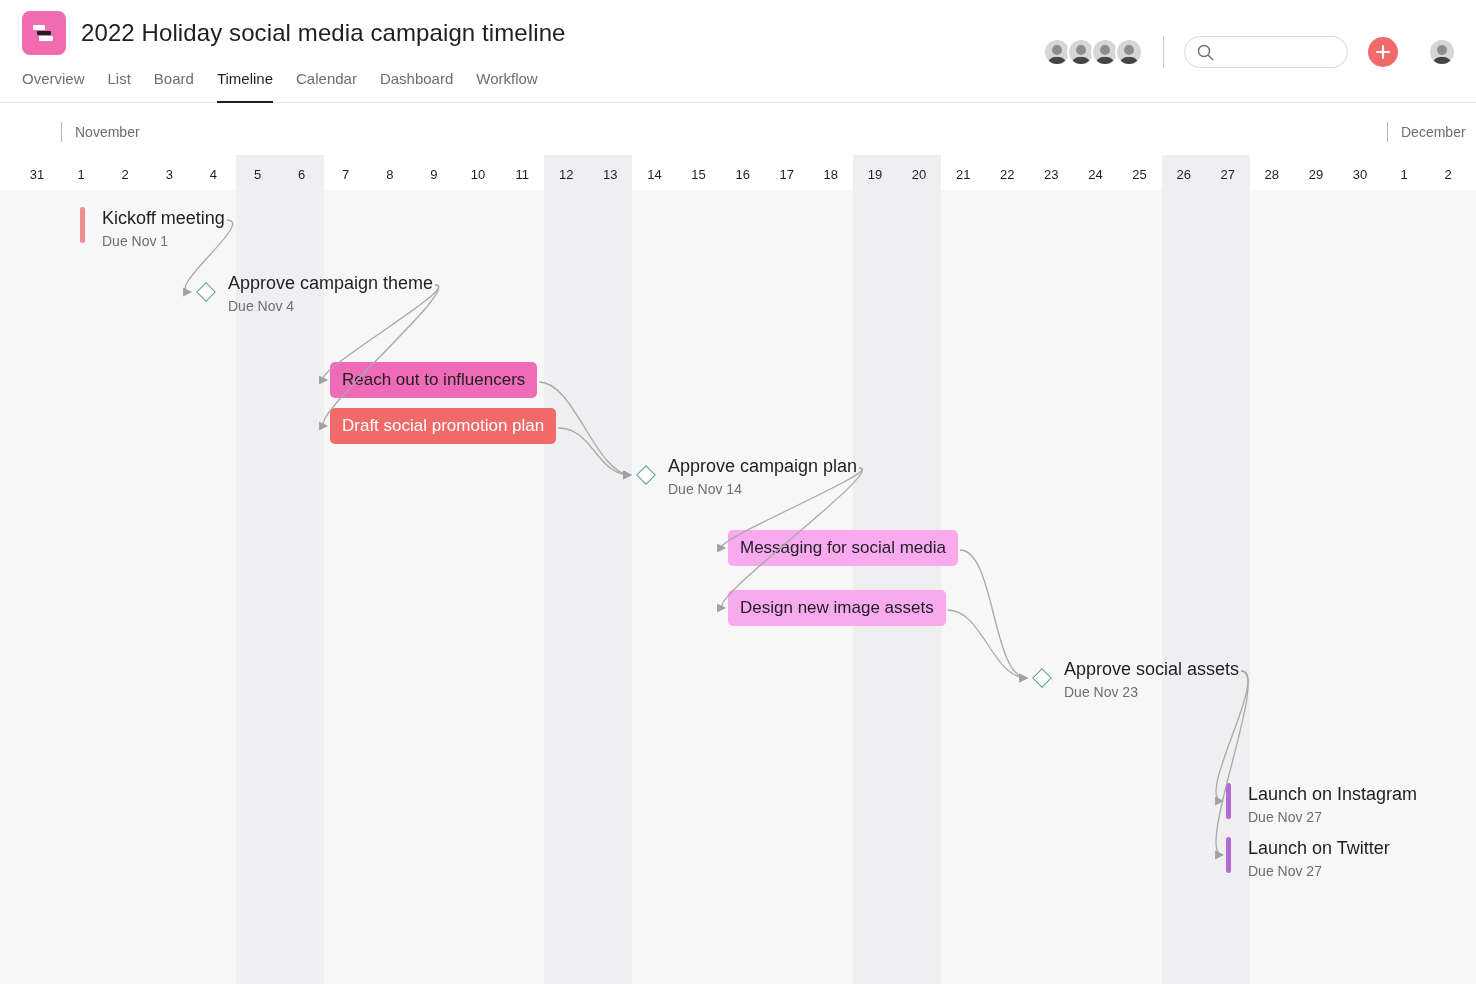 Image resolution: width=1476 pixels, height=984 pixels. Describe the element at coordinates (1316, 175) in the screenshot. I see `day-label: 29` at that location.